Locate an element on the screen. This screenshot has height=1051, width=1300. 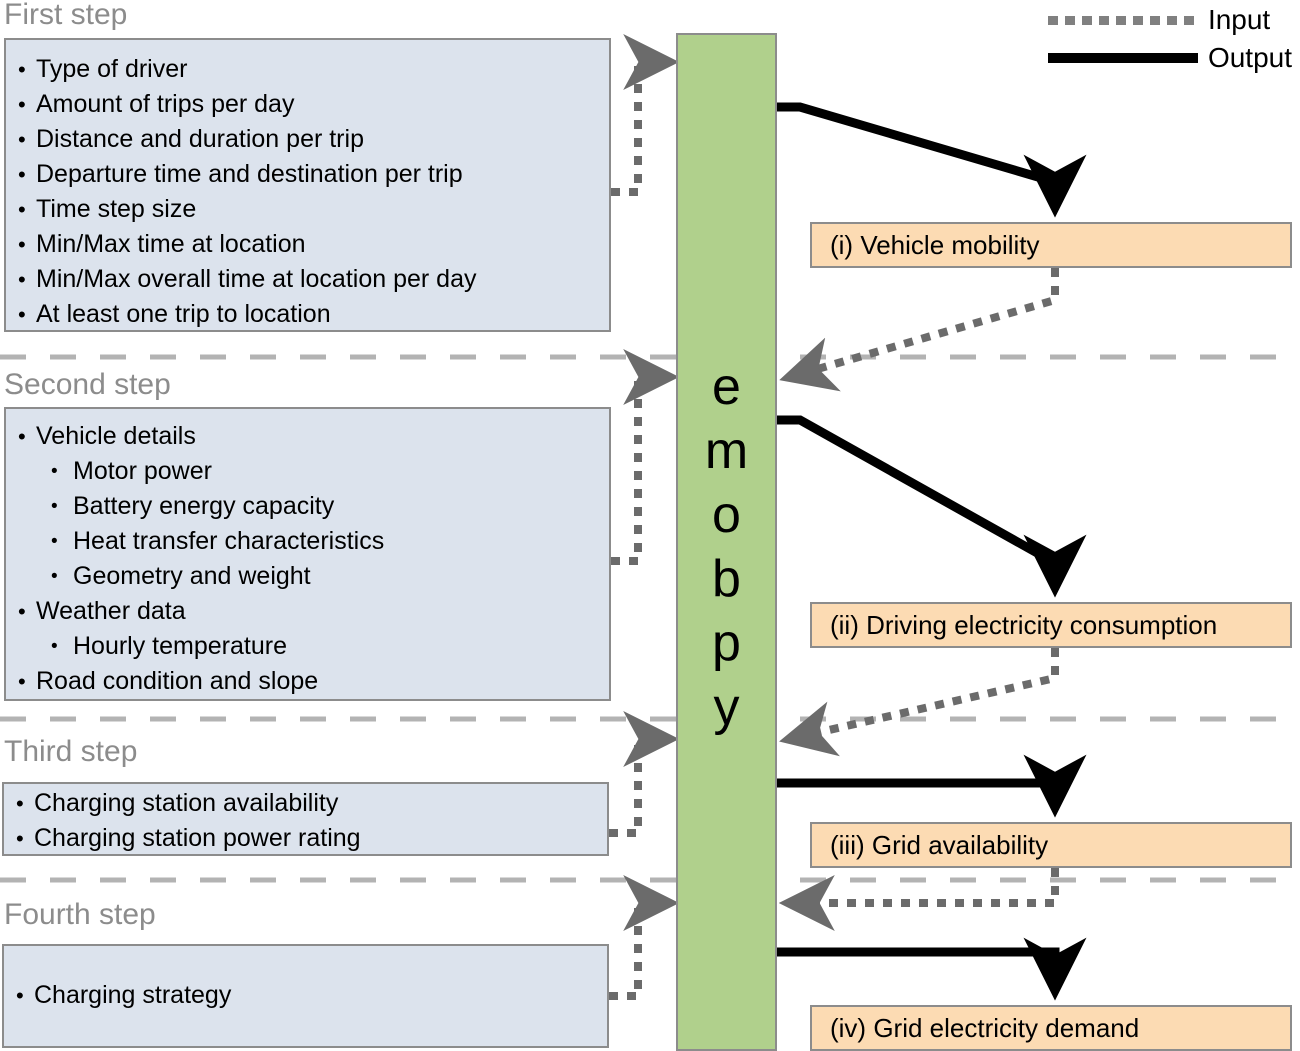
legend: Input Output is located at coordinates (1169, 39).